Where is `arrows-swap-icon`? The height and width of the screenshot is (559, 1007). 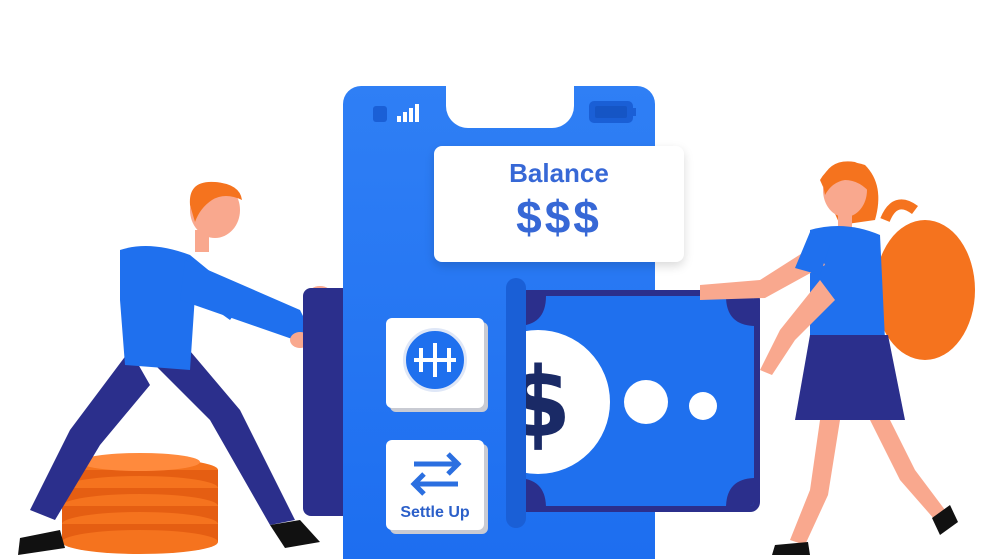 arrows-swap-icon is located at coordinates (436, 474).